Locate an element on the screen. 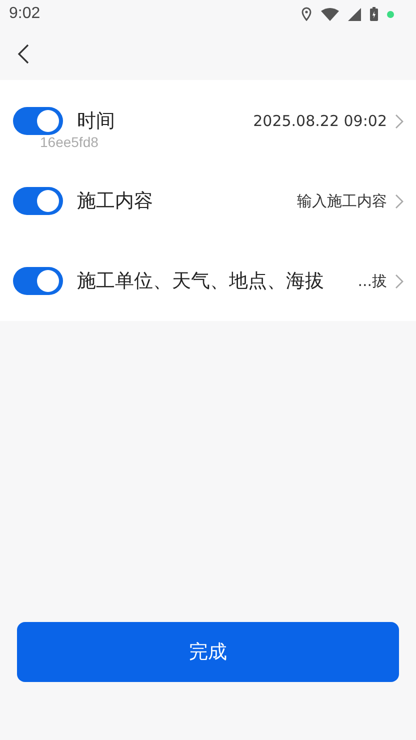  location-icon is located at coordinates (306, 14).